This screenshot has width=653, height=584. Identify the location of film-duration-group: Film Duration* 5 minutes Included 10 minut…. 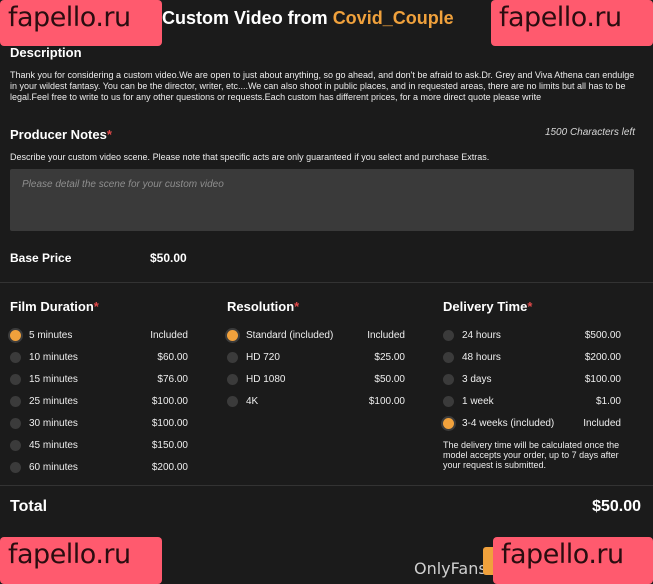
(99, 388).